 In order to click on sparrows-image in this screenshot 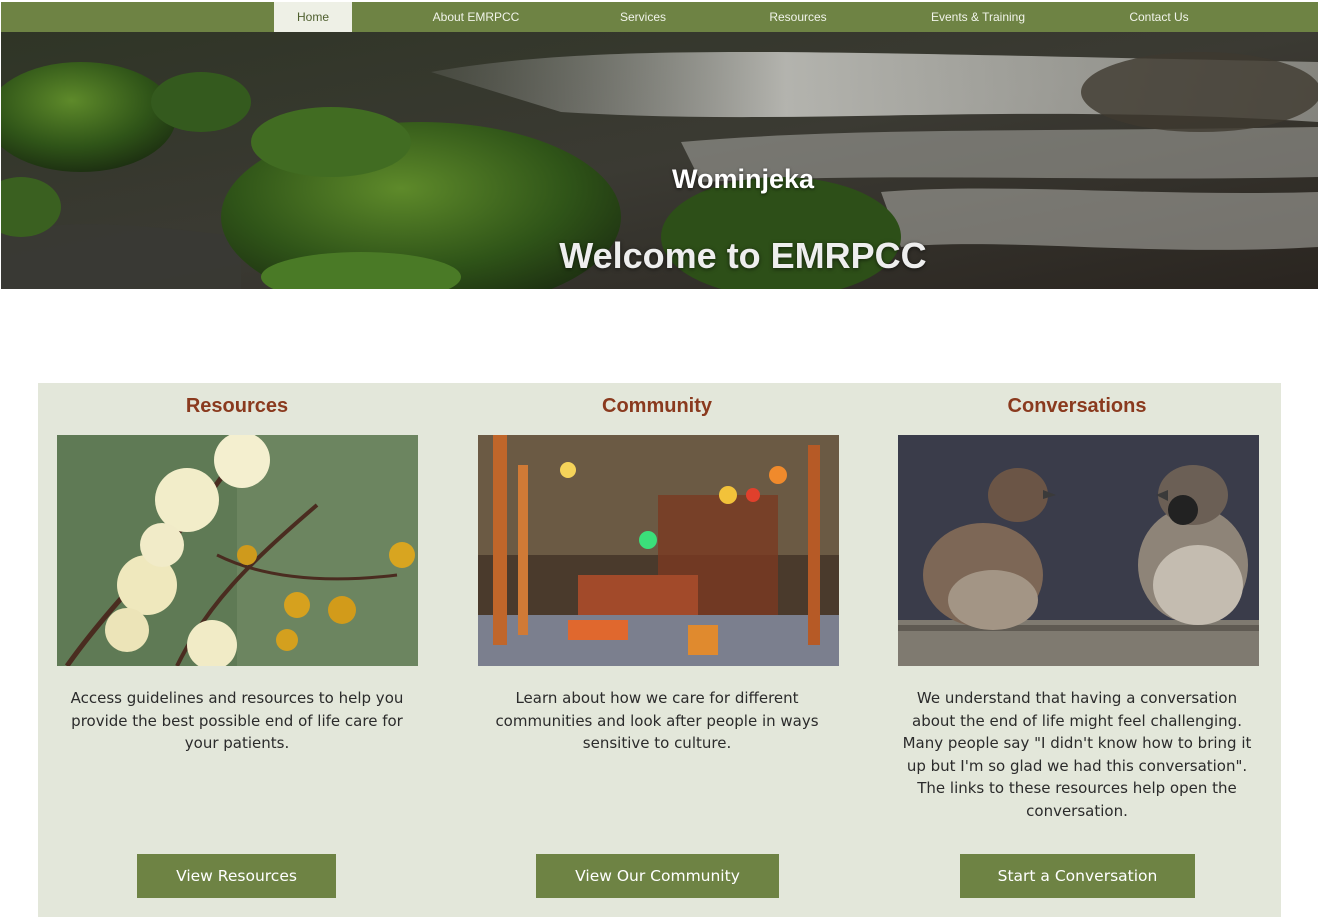, I will do `click(1078, 550)`.